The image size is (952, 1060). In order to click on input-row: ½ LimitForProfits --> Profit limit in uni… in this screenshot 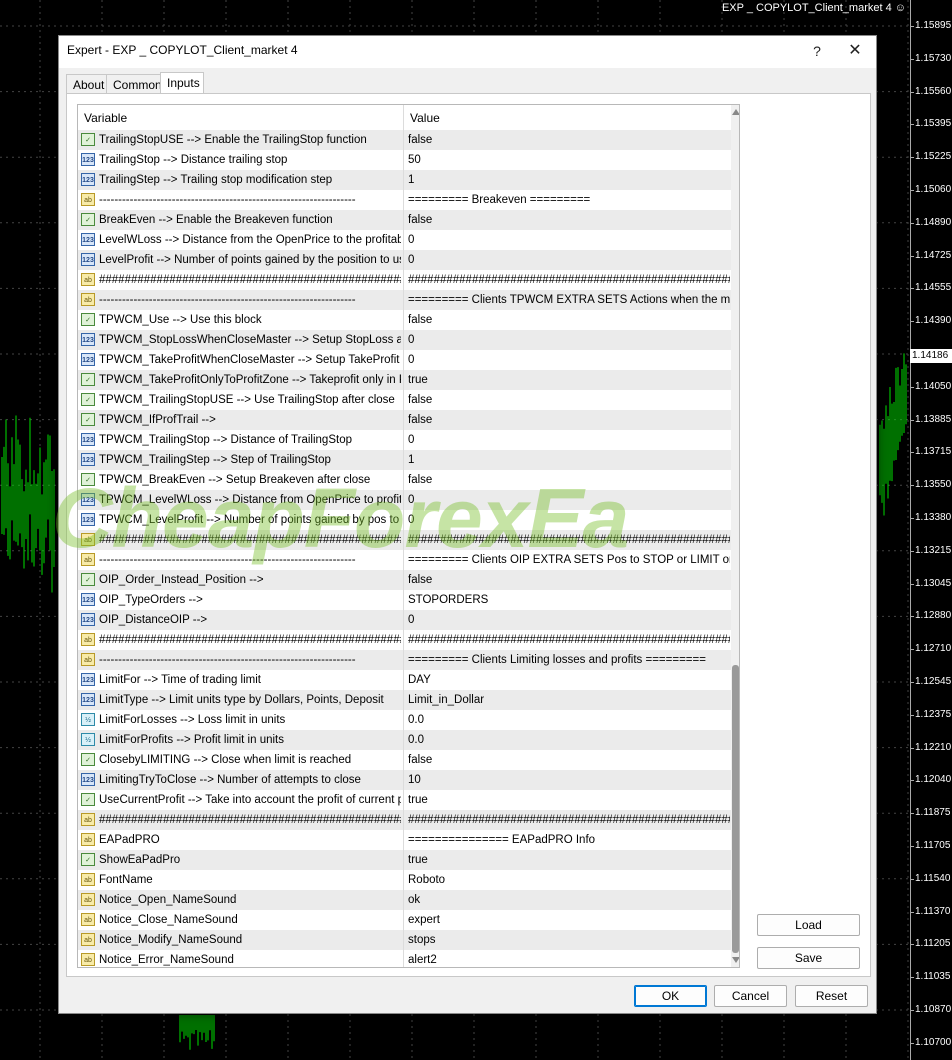, I will do `click(404, 740)`.